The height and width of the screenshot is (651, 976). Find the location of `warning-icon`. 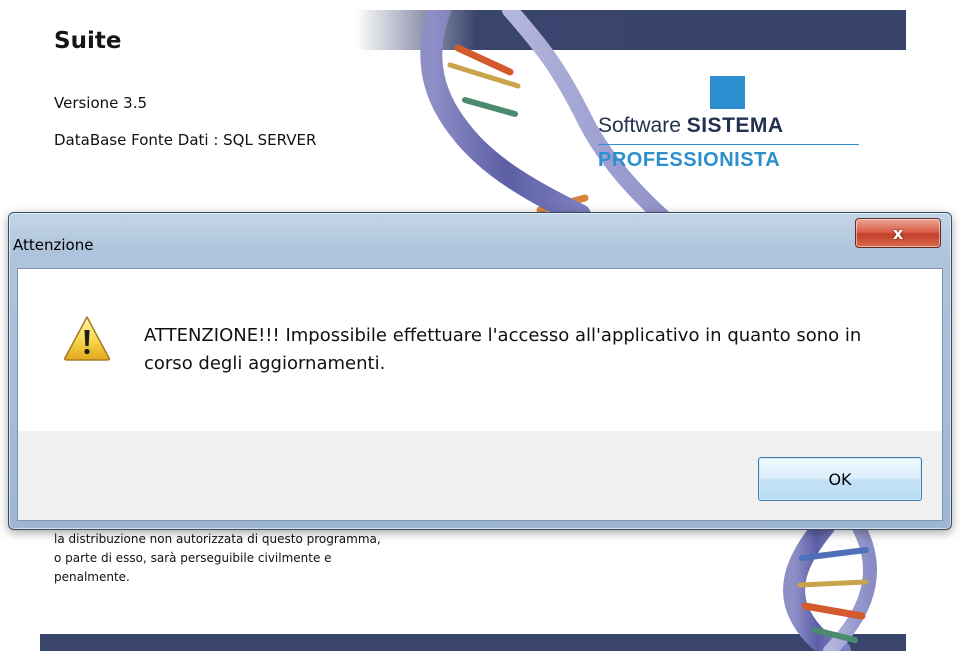

warning-icon is located at coordinates (87, 338).